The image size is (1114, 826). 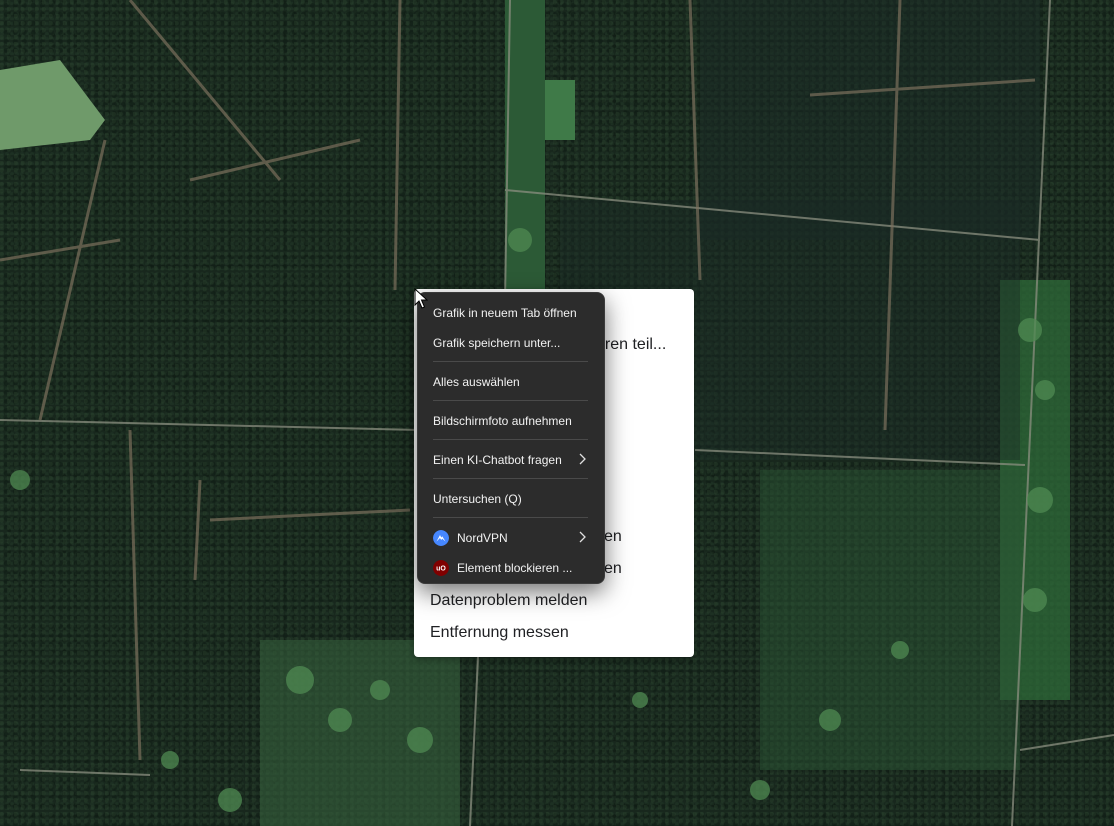 I want to click on ctx-open-image-new-tab: Grafik in neuem Tab öffnen, so click(x=511, y=313).